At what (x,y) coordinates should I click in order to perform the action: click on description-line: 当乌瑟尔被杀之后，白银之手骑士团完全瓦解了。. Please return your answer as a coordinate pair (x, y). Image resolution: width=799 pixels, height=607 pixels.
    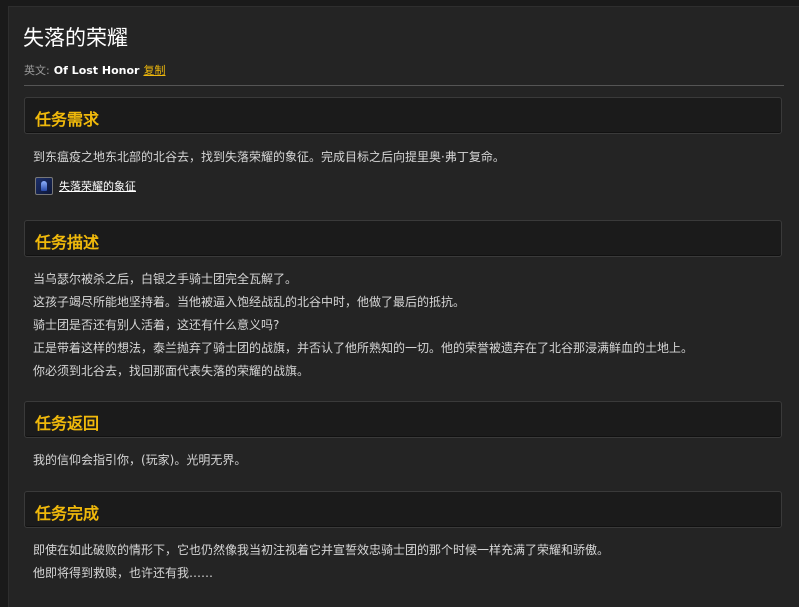
    Looking at the image, I should click on (165, 279).